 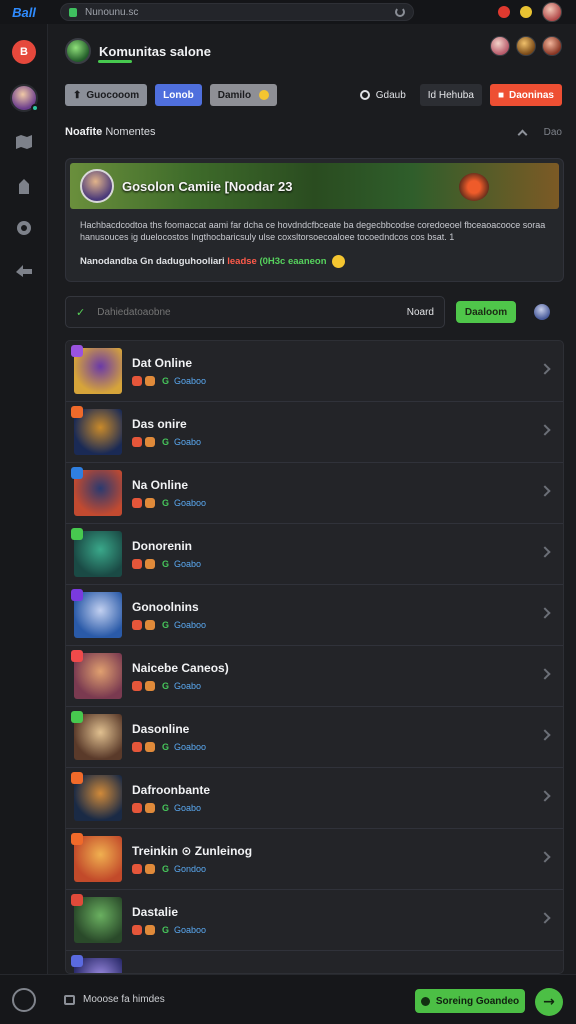 I want to click on mini-avatar, so click(x=542, y=312).